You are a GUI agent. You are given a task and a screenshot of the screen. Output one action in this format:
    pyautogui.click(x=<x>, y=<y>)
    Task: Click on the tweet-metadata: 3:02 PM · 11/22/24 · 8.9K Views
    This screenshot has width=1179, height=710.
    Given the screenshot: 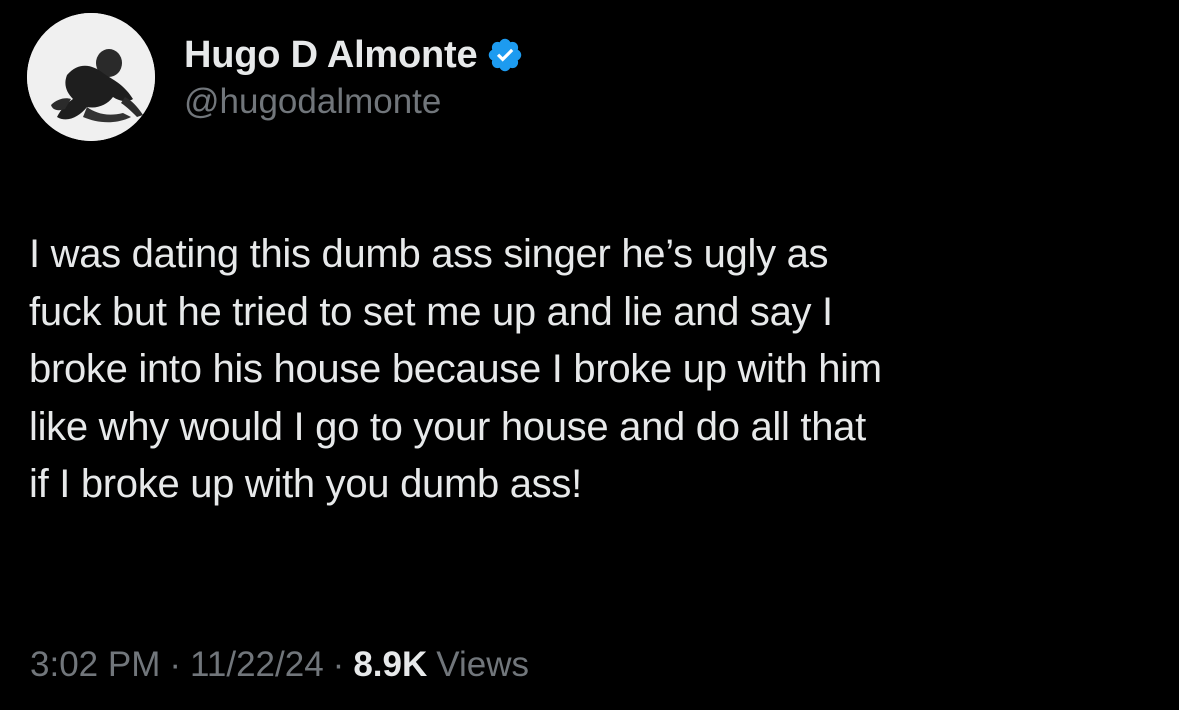 What is the action you would take?
    pyautogui.click(x=279, y=665)
    